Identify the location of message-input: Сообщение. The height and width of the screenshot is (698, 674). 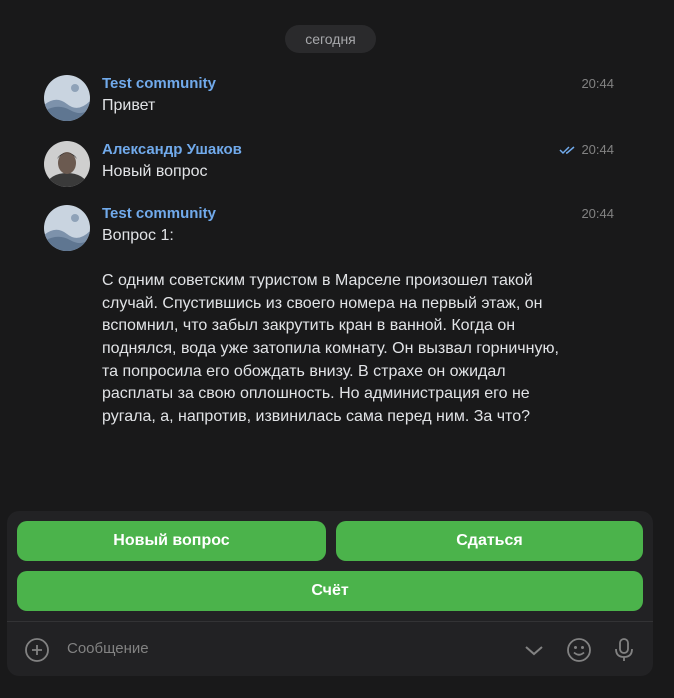
(108, 648).